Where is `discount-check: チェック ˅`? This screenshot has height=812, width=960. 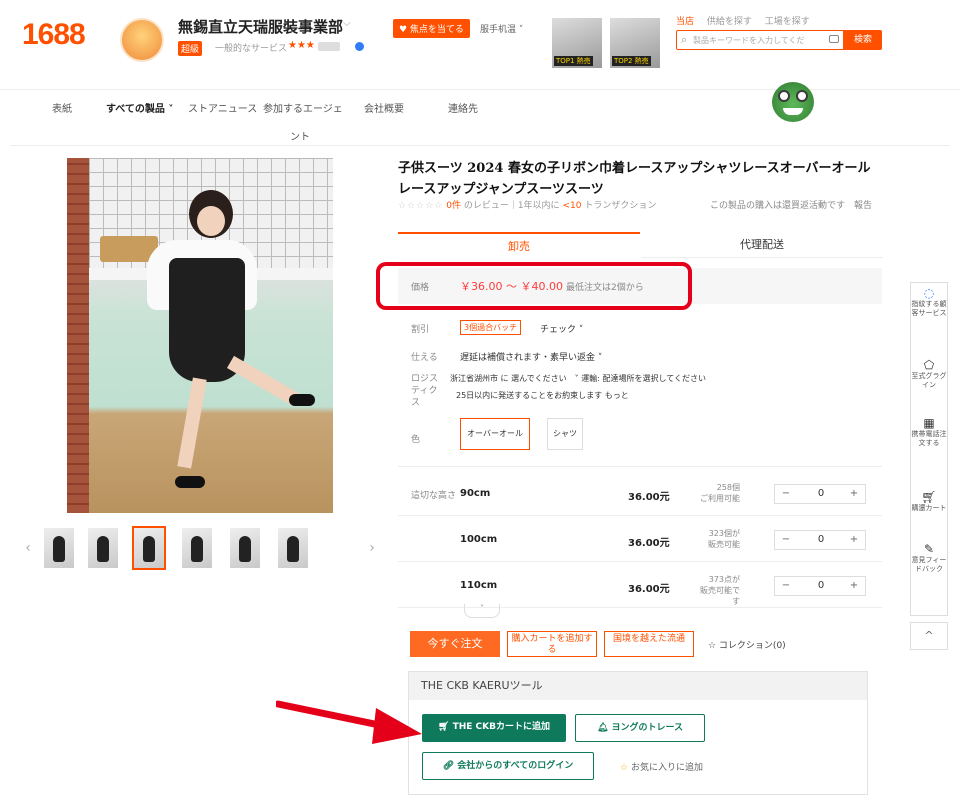
discount-check: チェック ˅ is located at coordinates (561, 328).